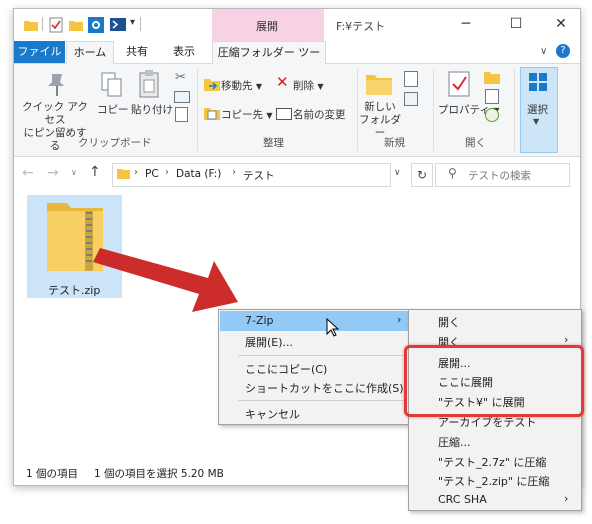 The image size is (592, 524). I want to click on submenu-compress-7z: "テスト_2.7z" に圧縮, so click(492, 462).